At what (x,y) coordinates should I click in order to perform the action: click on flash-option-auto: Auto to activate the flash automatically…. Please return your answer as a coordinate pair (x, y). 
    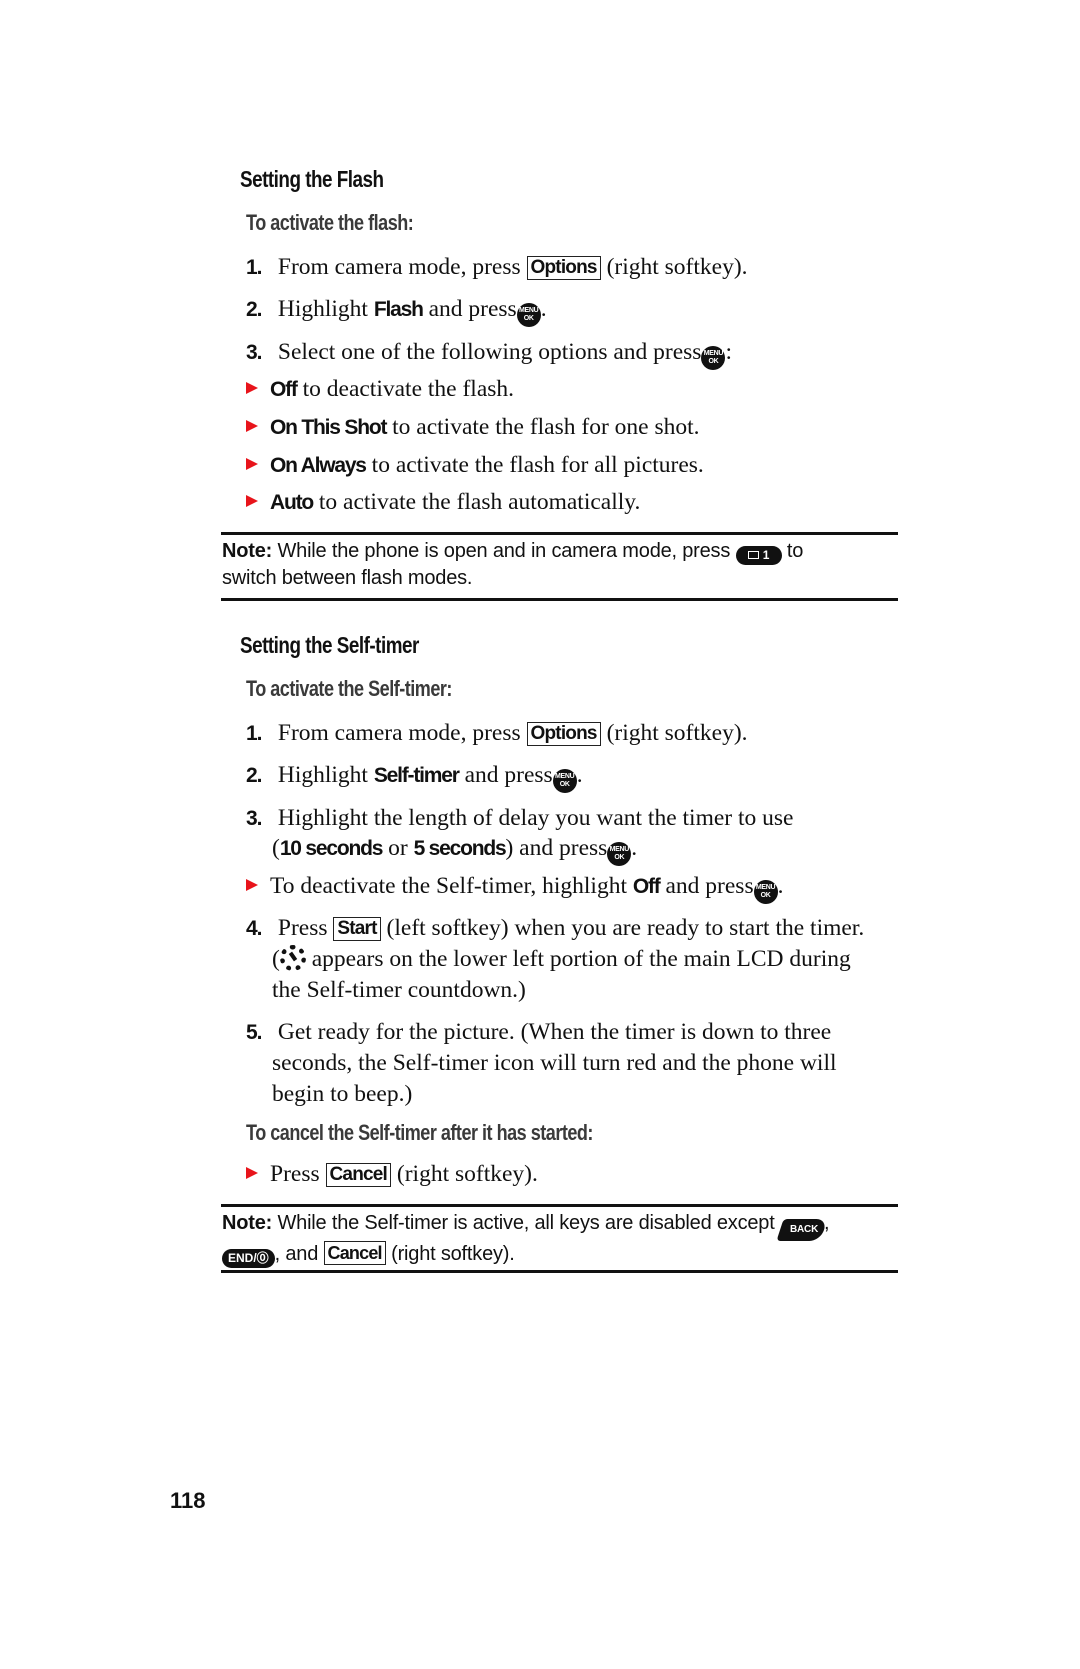
    Looking at the image, I should click on (443, 502).